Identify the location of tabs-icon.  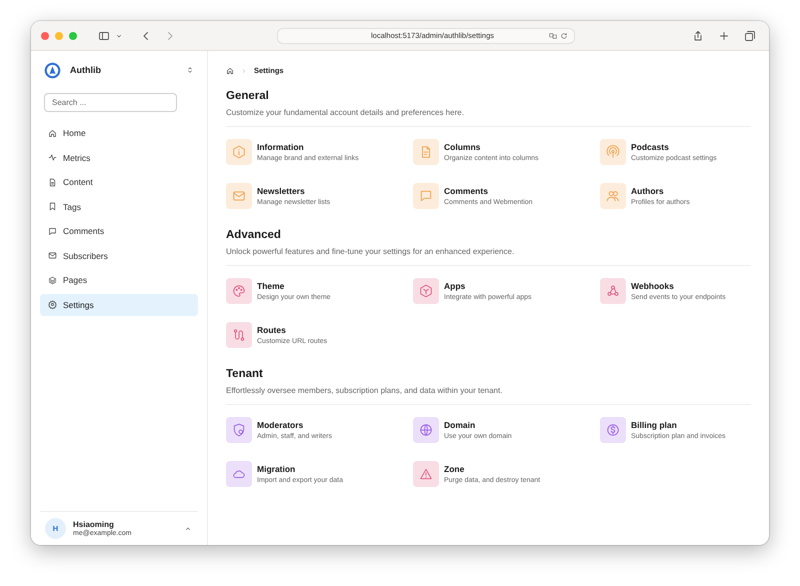
(750, 36).